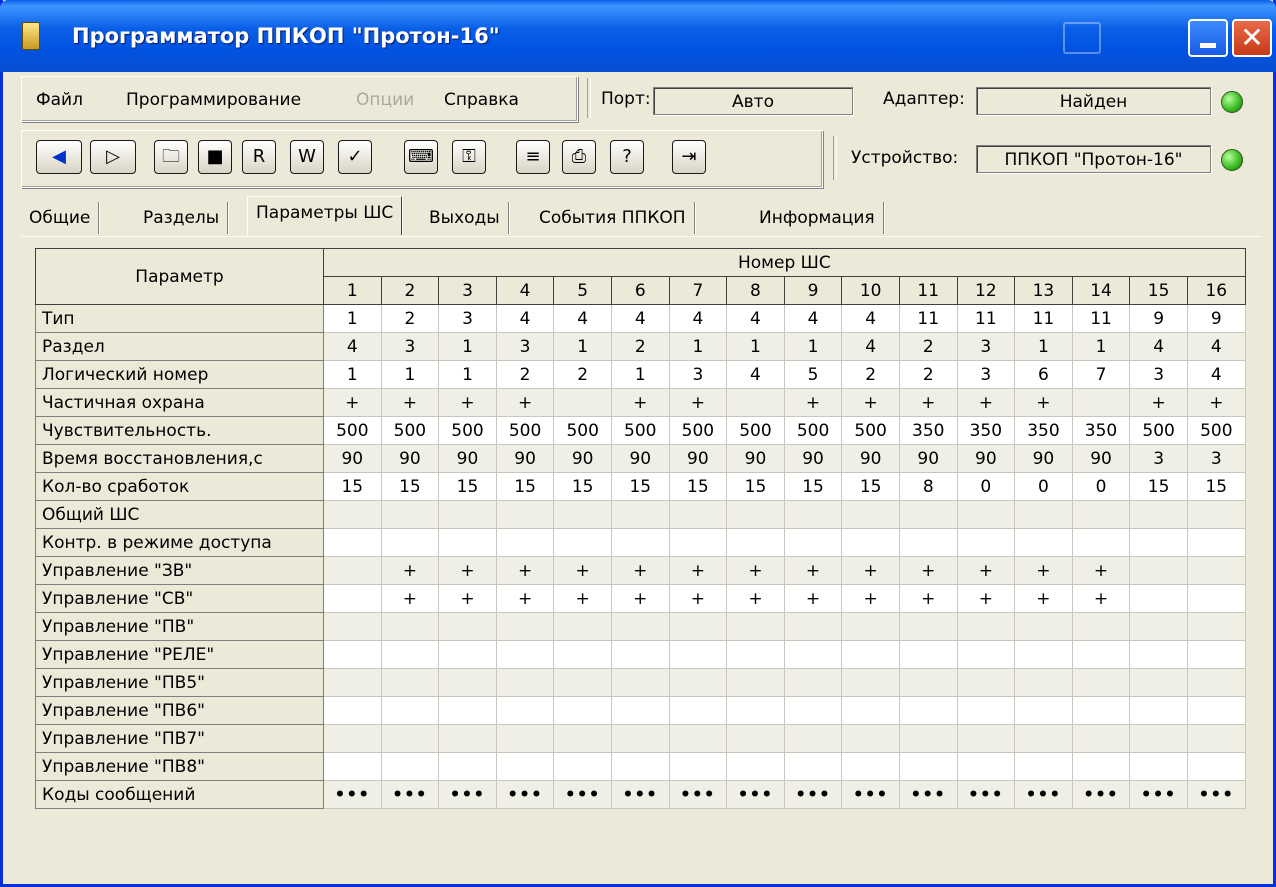 The width and height of the screenshot is (1276, 887). Describe the element at coordinates (213, 100) in the screenshot. I see `menu-programming: Программирование` at that location.